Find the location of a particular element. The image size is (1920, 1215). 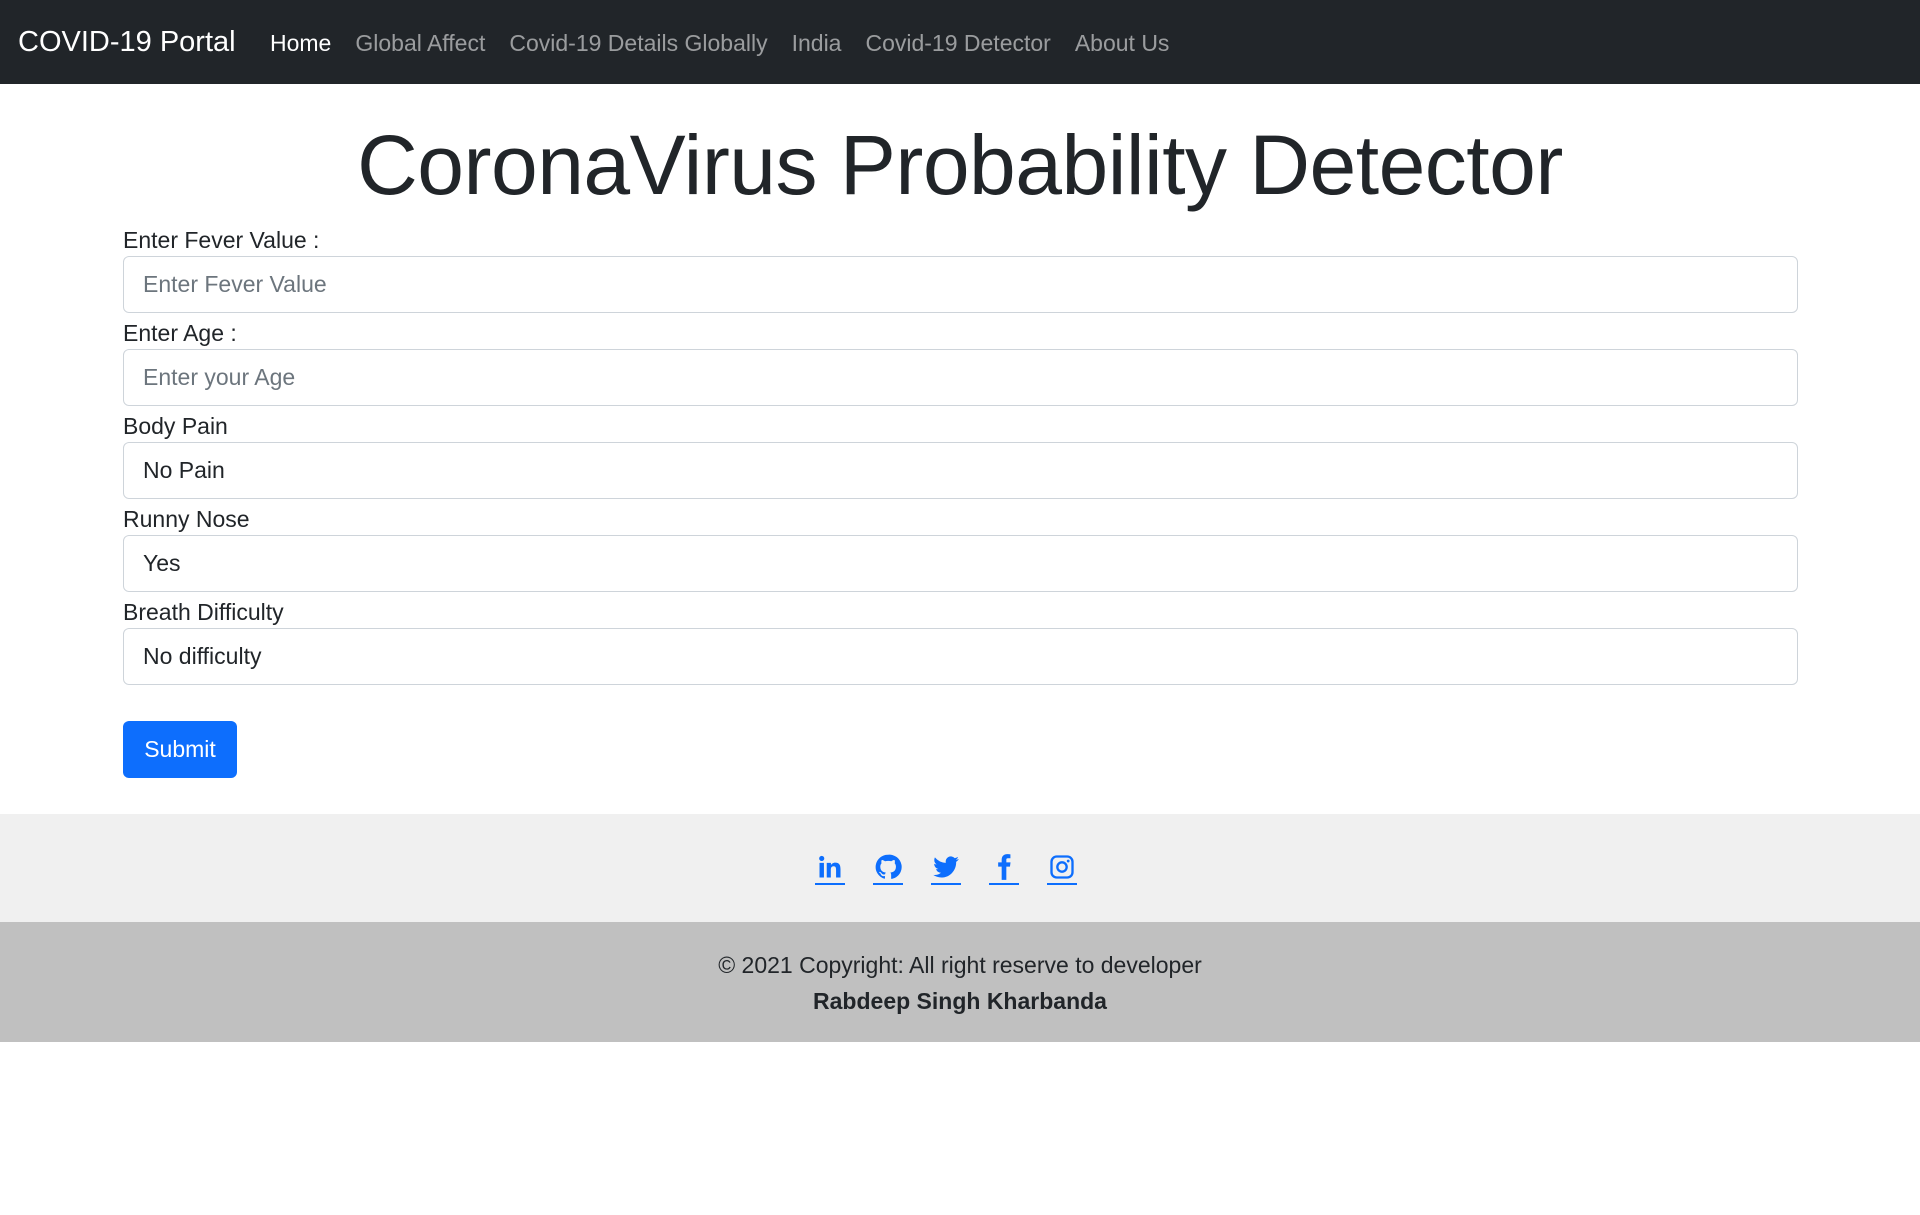

nav-global-affect-link: Global Affect is located at coordinates (420, 43).